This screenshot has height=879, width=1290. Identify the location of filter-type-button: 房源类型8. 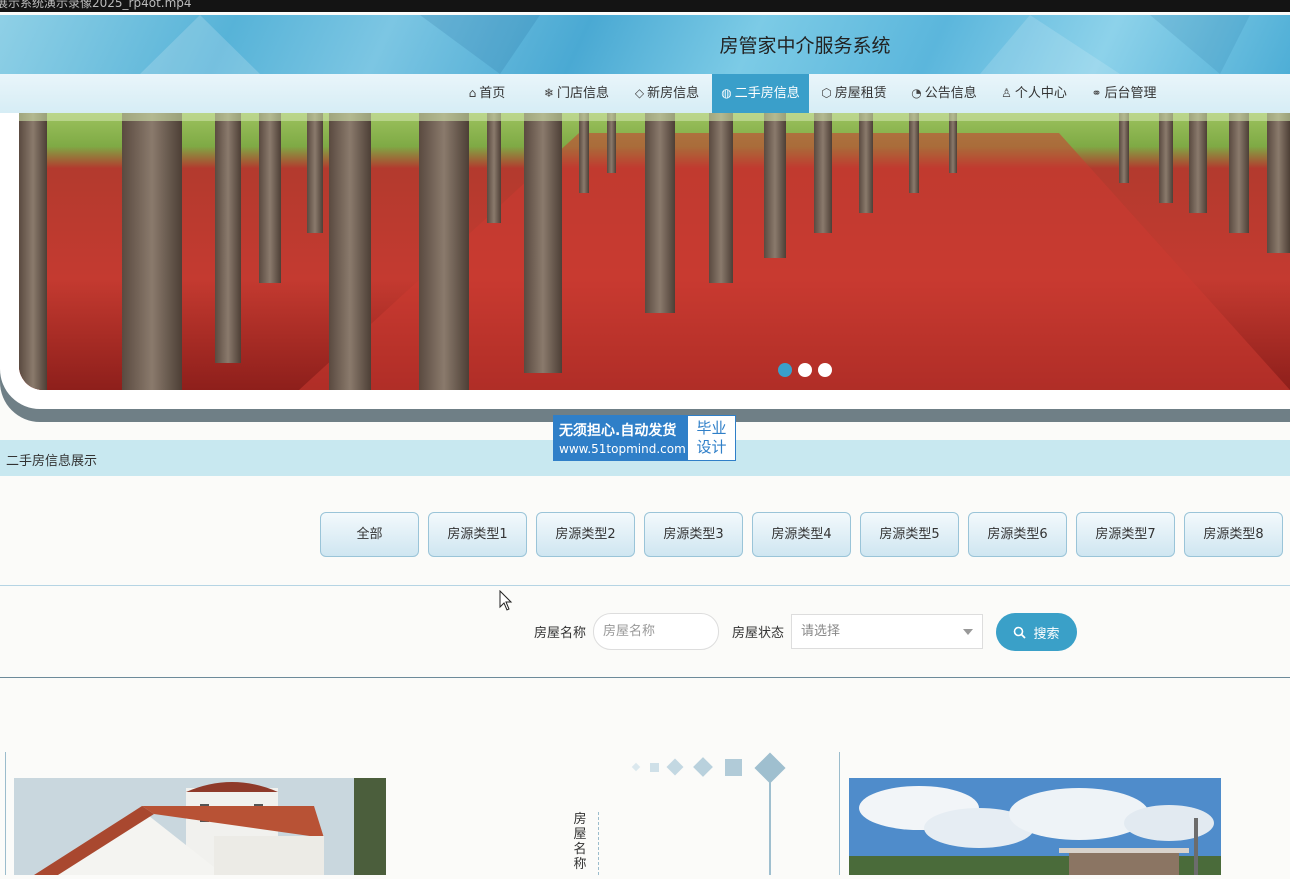
(1233, 534).